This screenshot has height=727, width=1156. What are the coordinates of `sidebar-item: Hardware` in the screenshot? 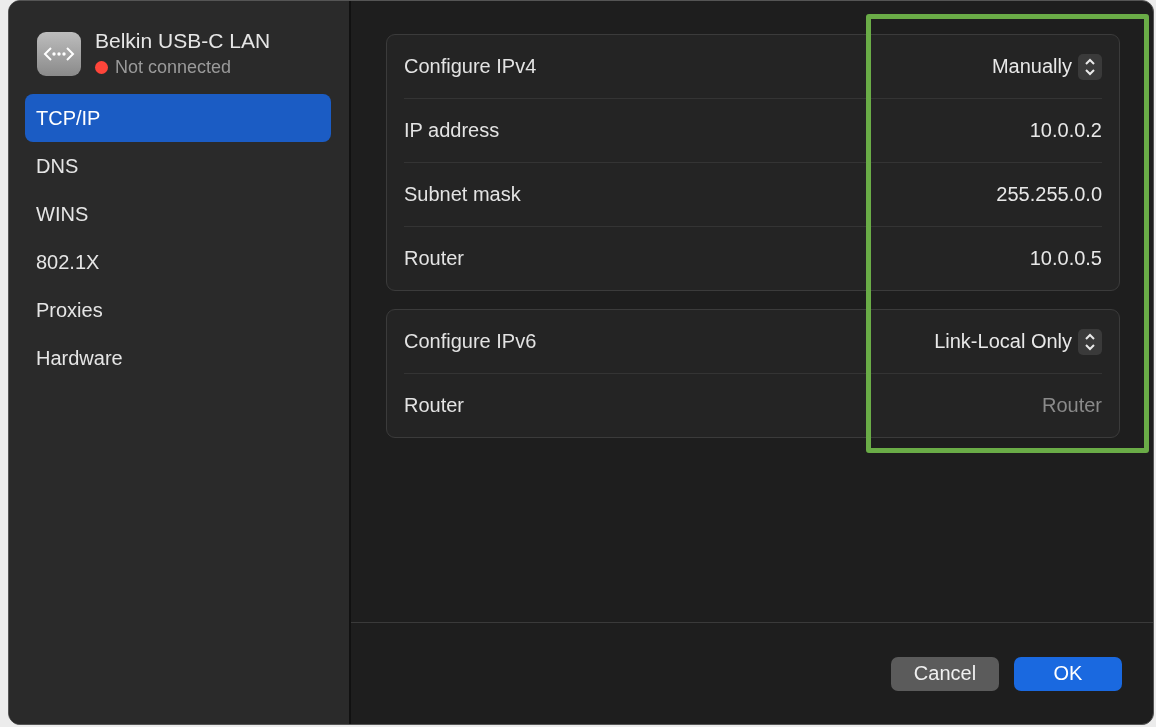 It's located at (178, 358).